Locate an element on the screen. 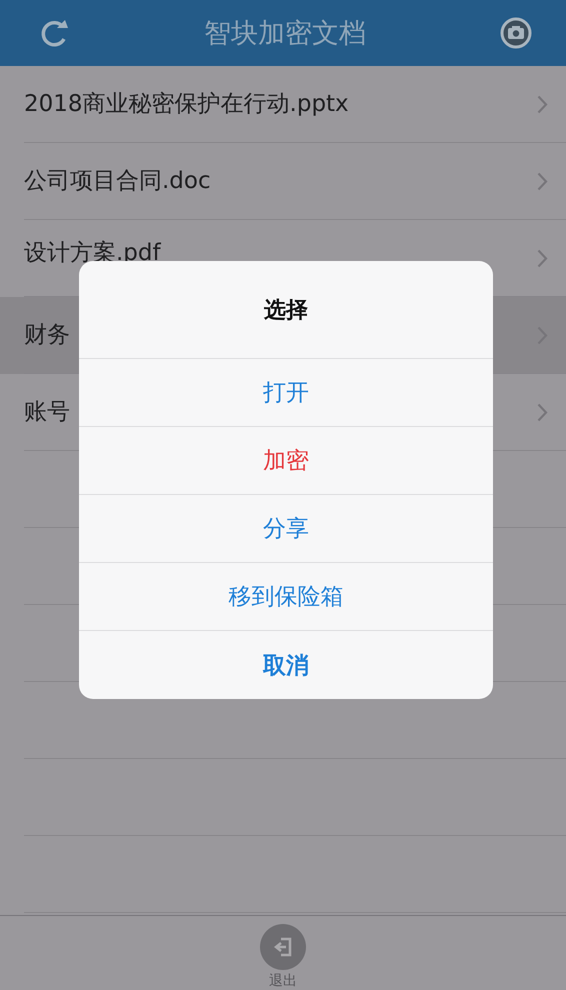 Image resolution: width=566 pixels, height=990 pixels. cancel-button: 取消 is located at coordinates (286, 665).